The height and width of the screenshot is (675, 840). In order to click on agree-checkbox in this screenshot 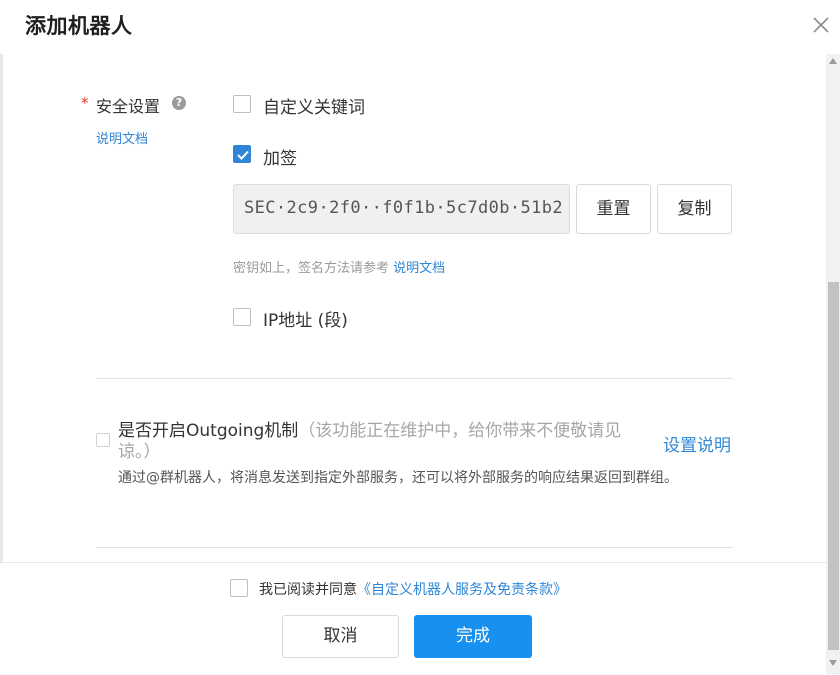, I will do `click(239, 588)`.